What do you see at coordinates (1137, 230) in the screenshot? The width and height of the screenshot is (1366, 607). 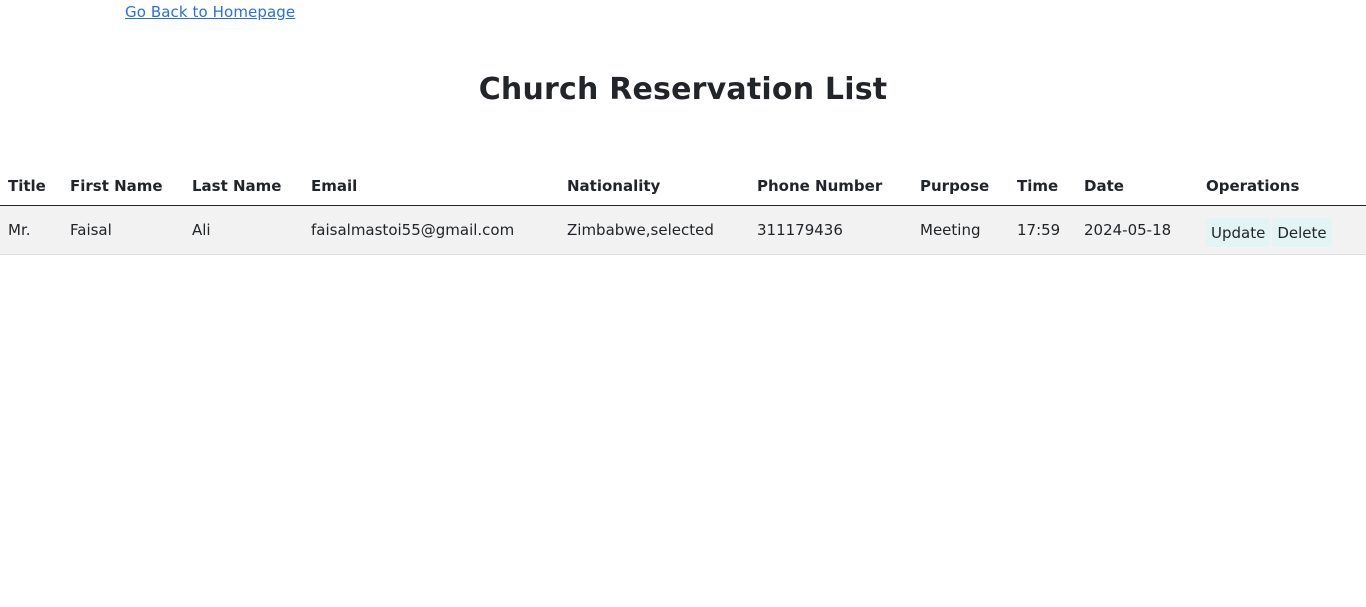 I see `cell-date: 2024-05-18` at bounding box center [1137, 230].